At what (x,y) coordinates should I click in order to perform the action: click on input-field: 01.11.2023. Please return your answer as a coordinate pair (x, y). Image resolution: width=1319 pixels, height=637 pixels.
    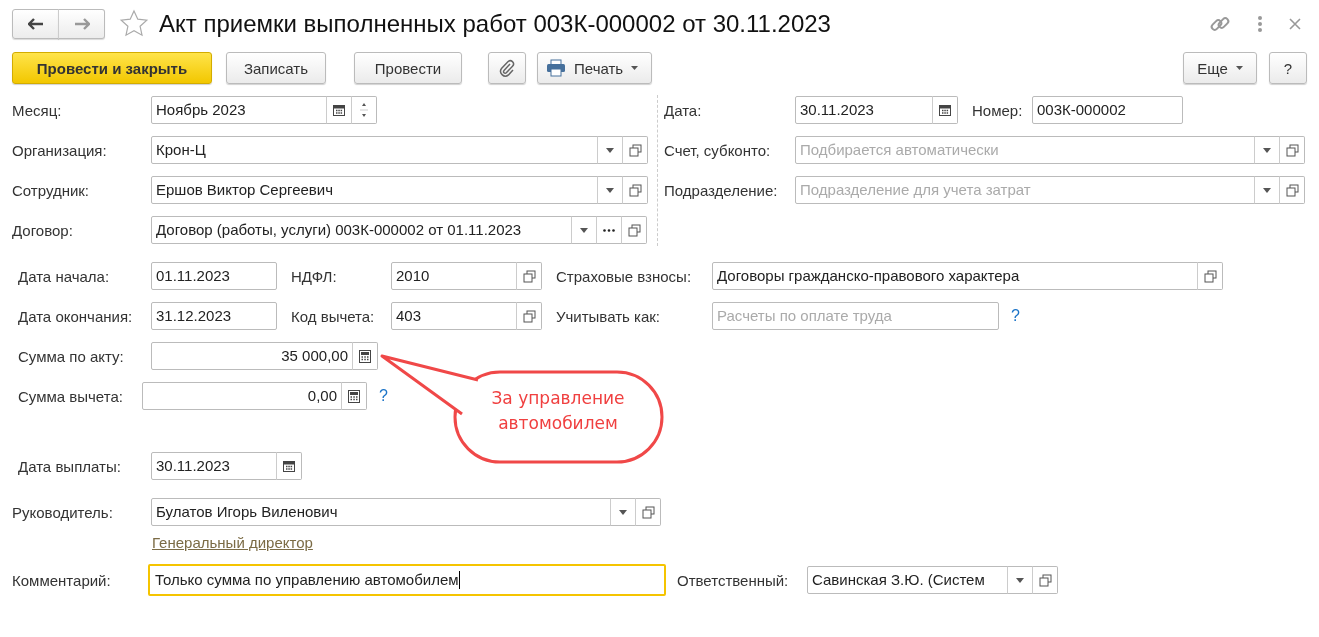
    Looking at the image, I should click on (214, 276).